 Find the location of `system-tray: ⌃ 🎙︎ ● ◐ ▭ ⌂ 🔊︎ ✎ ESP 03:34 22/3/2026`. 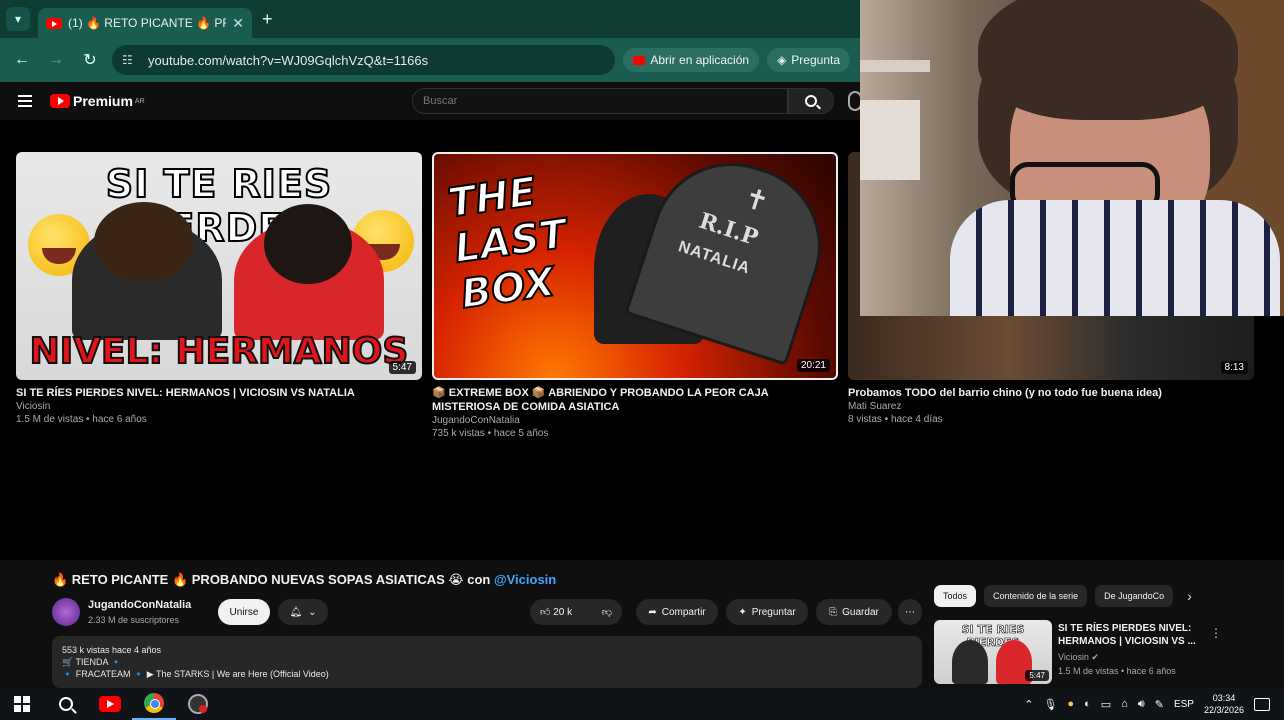

system-tray: ⌃ 🎙︎ ● ◐ ▭ ⌂ 🔊︎ ✎ ESP 03:34 22/3/2026 is located at coordinates (1154, 704).